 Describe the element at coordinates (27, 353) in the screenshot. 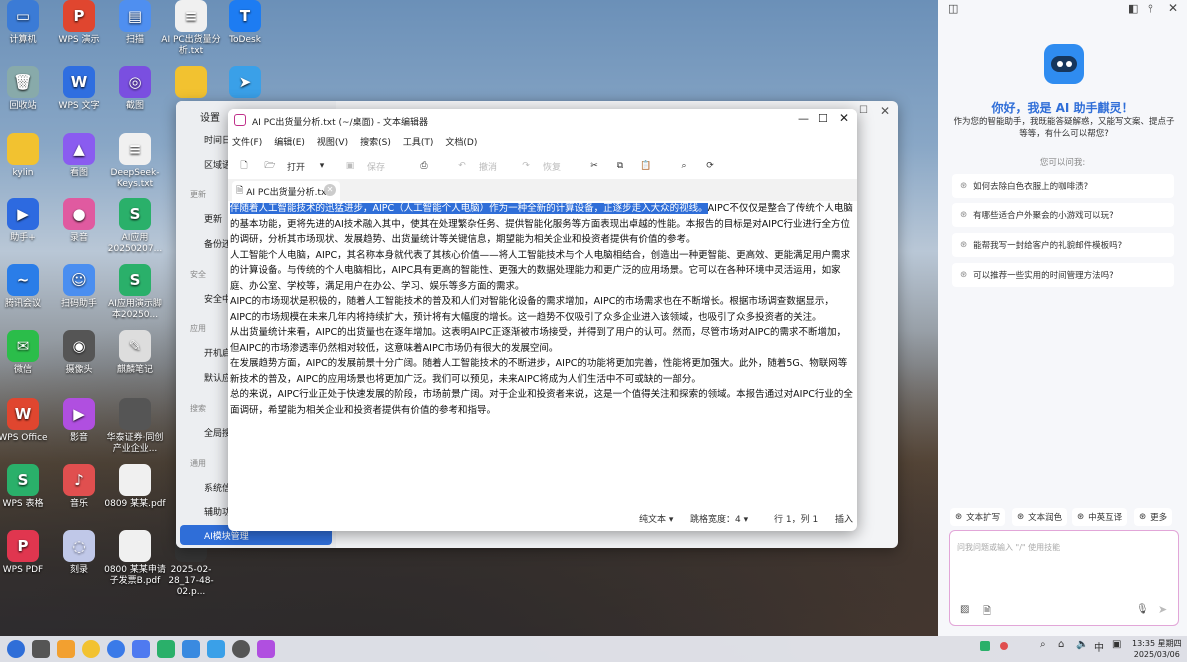

I see `desktop-icon: ✉ 微信` at that location.